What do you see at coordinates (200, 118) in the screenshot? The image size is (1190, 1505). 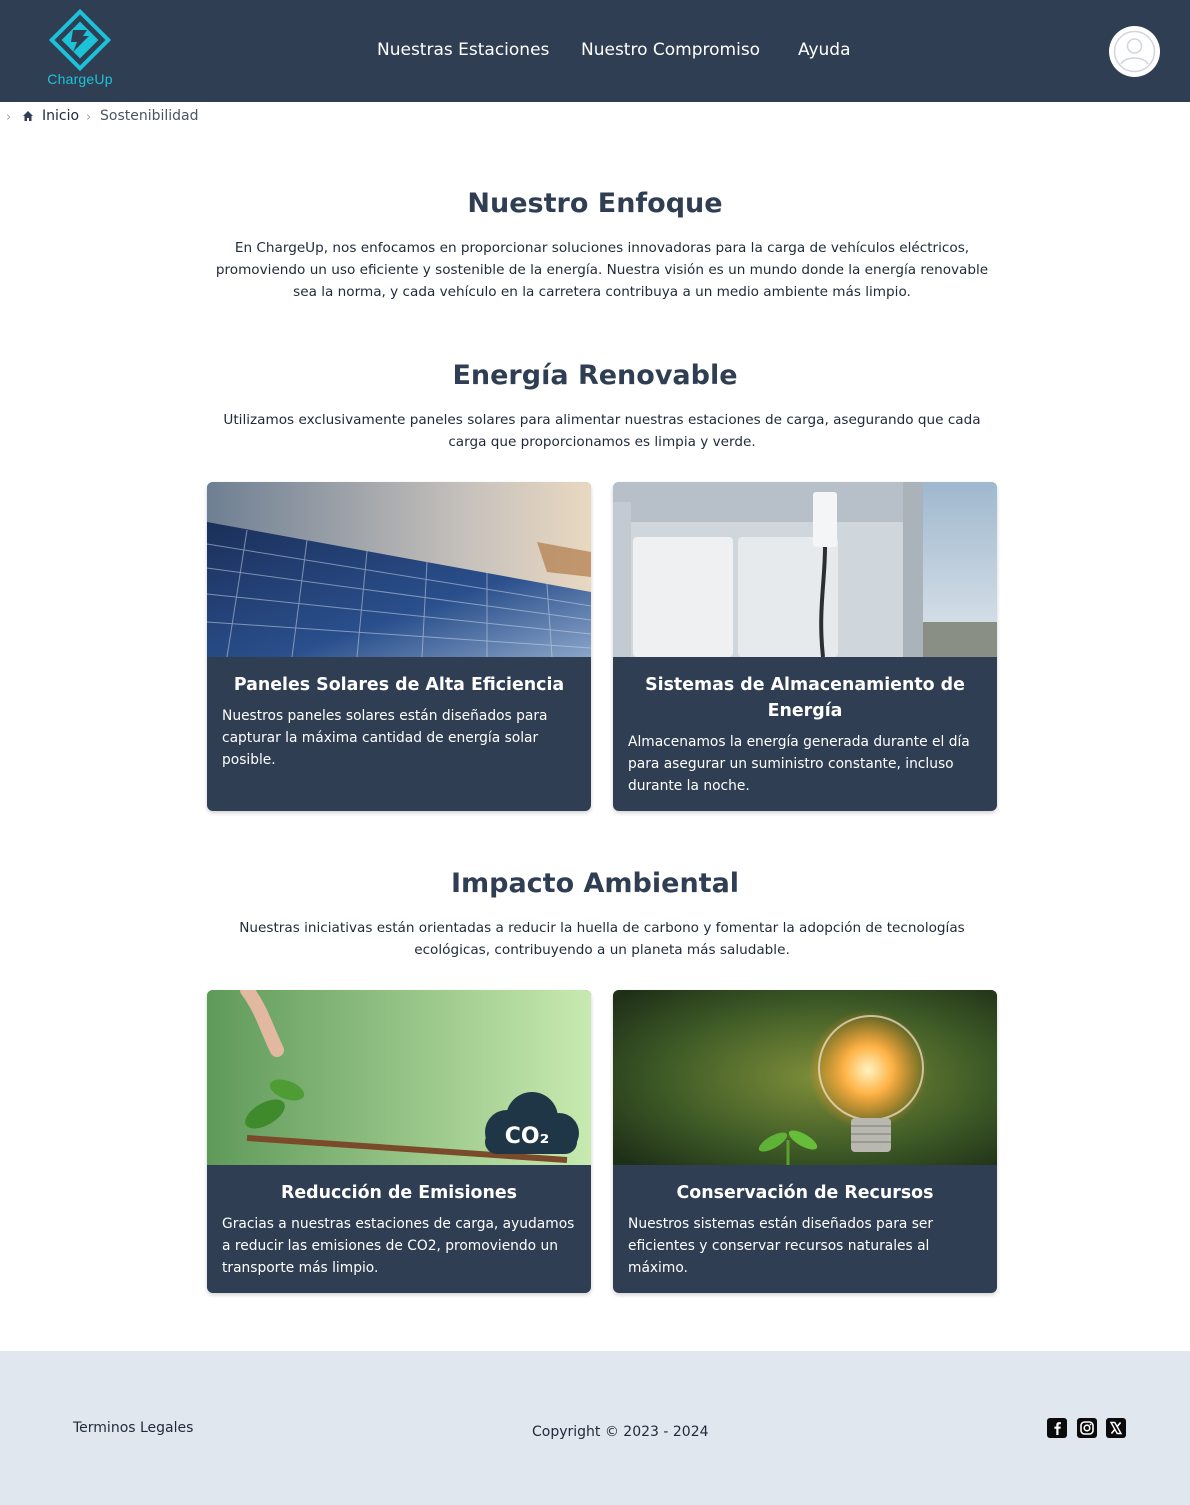 I see `breadcrumb: › Inicio › Sostenibilidad` at bounding box center [200, 118].